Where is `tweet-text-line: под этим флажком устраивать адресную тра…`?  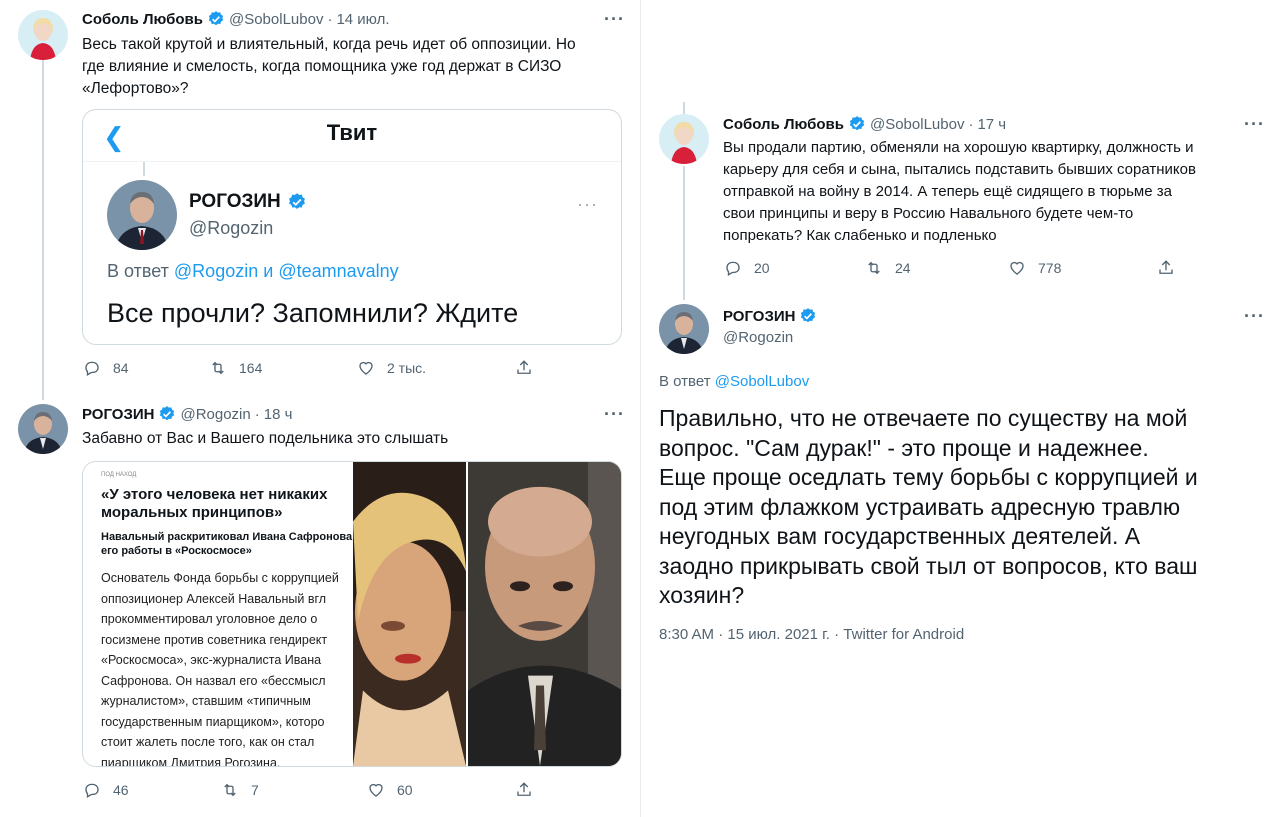
tweet-text-line: под этим флажком устраивать адресную тра… is located at coordinates (920, 506).